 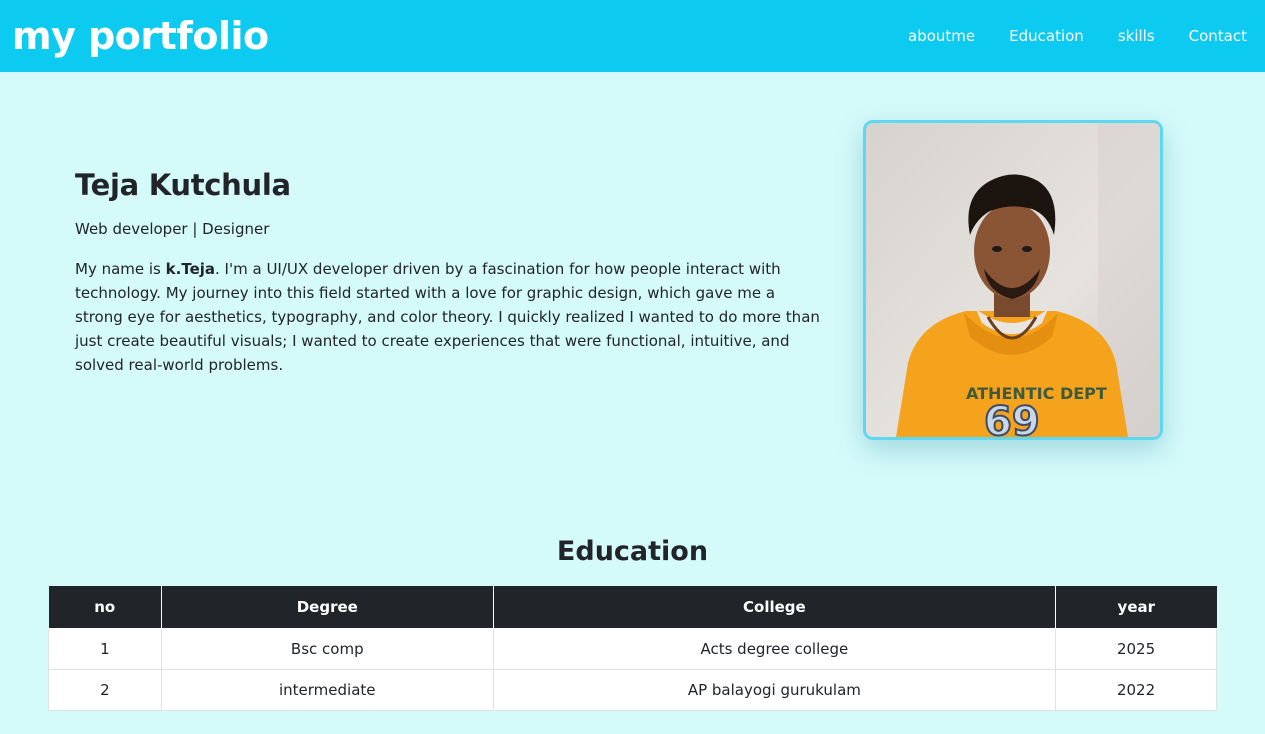 I want to click on nav-links: aboutme Education skills Contact, so click(x=1068, y=36).